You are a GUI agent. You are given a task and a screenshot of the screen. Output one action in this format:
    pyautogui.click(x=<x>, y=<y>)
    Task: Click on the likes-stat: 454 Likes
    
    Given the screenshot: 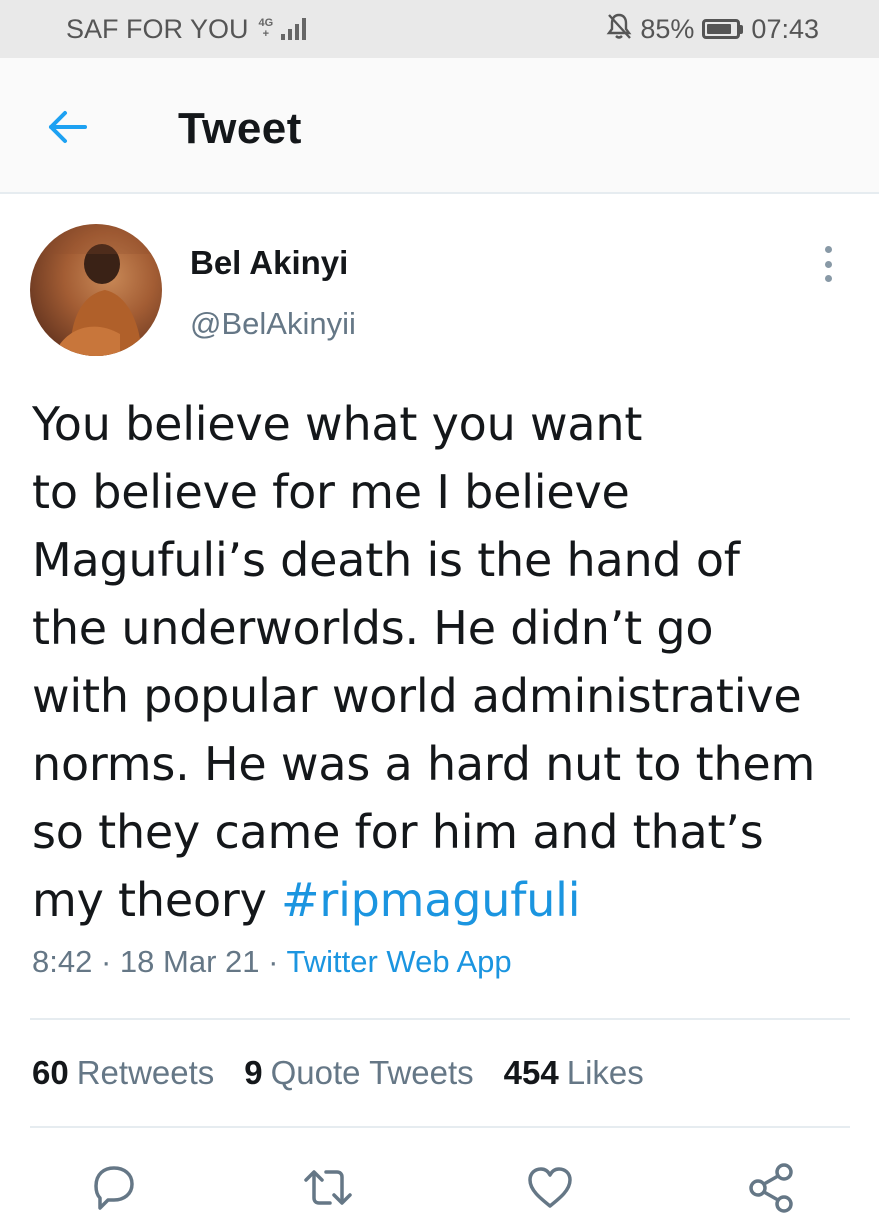 What is the action you would take?
    pyautogui.click(x=574, y=1073)
    